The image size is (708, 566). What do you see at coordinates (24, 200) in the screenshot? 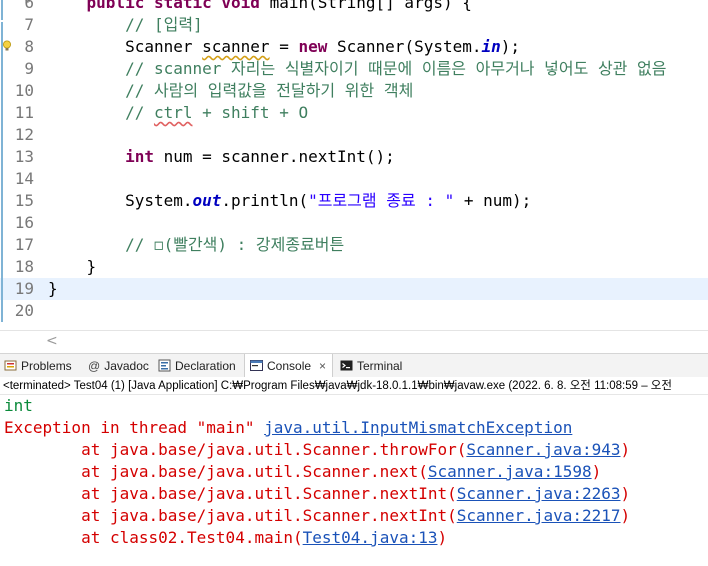
I see `line-number: 15` at bounding box center [24, 200].